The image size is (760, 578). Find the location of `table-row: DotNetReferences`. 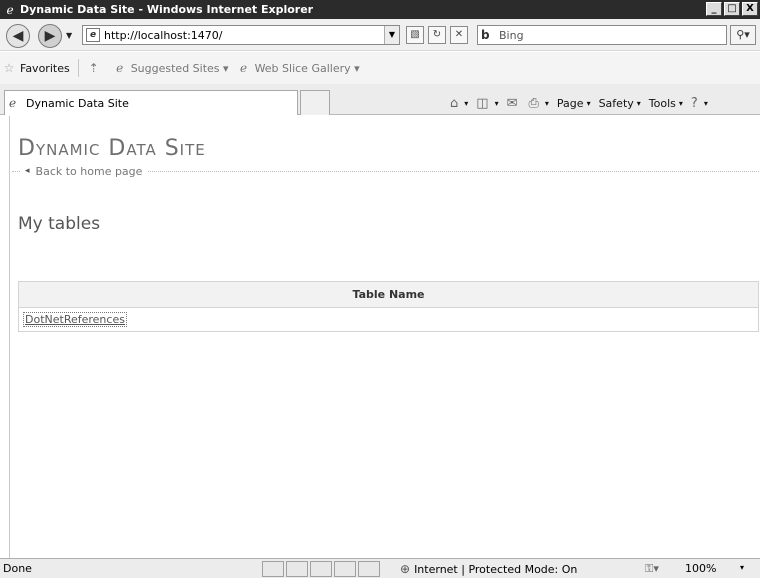

table-row: DotNetReferences is located at coordinates (389, 320).